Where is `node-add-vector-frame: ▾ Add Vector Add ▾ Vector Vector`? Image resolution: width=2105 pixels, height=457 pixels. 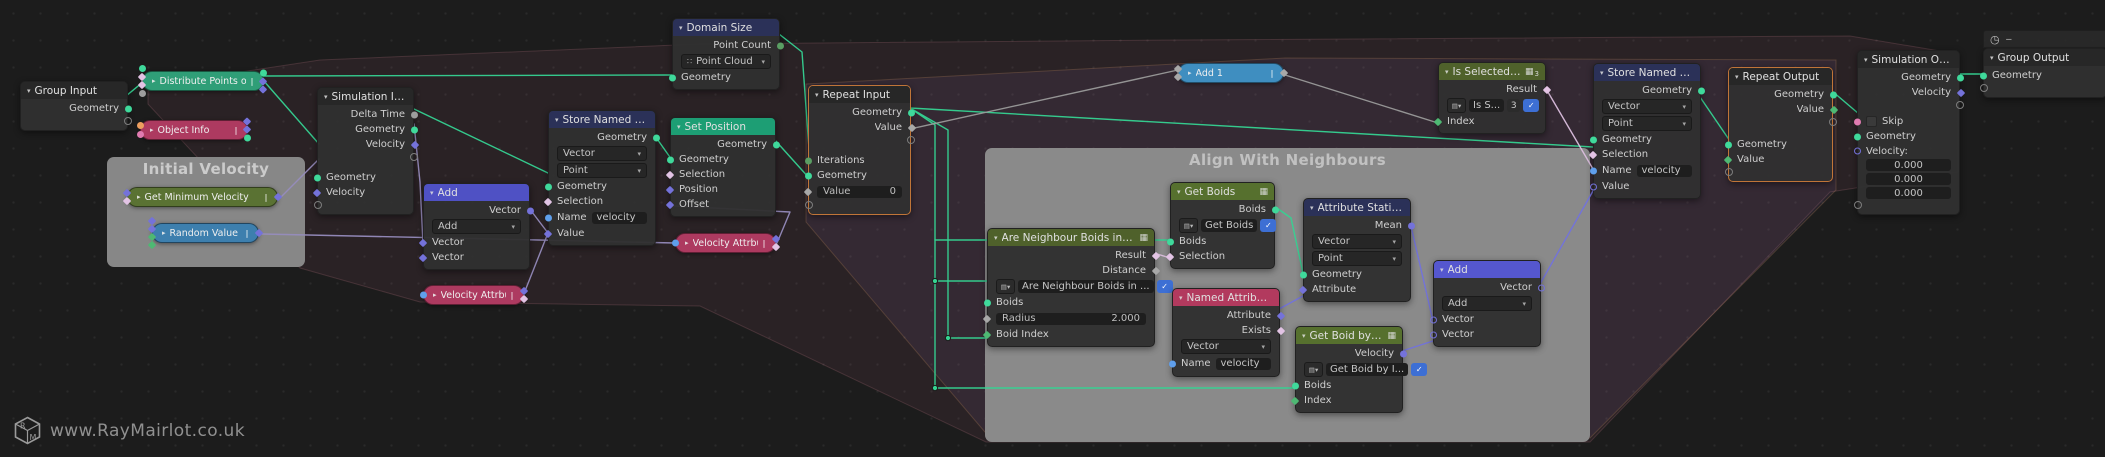
node-add-vector-frame: ▾ Add Vector Add ▾ Vector Vector is located at coordinates (1487, 303).